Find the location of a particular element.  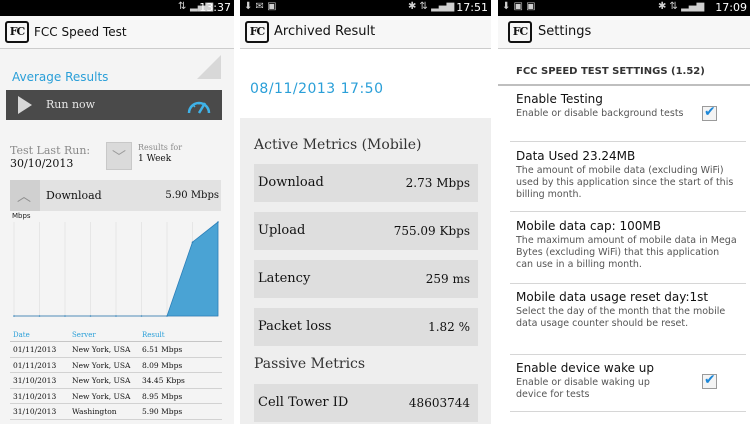

run-now-button: Run now is located at coordinates (114, 105).